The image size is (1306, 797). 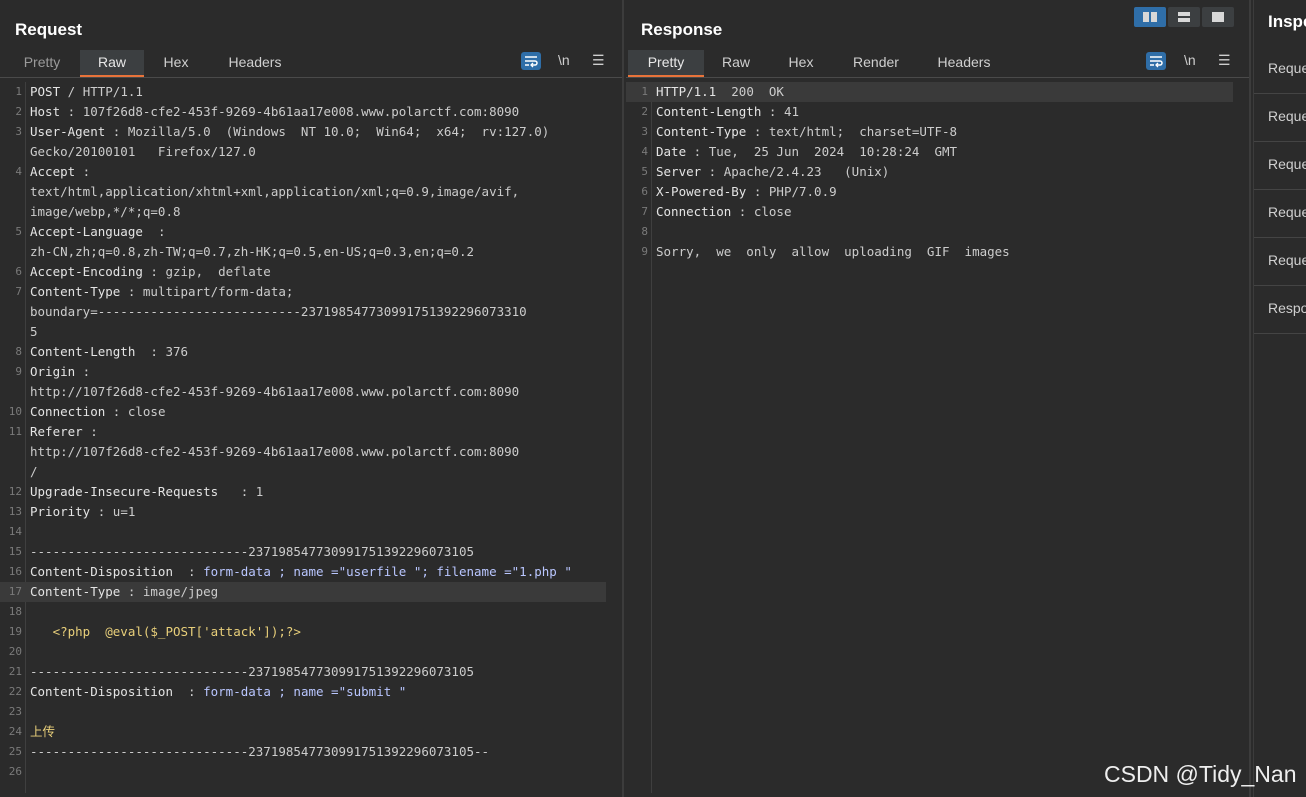 What do you see at coordinates (1280, 310) in the screenshot?
I see `inspector-item: Respo` at bounding box center [1280, 310].